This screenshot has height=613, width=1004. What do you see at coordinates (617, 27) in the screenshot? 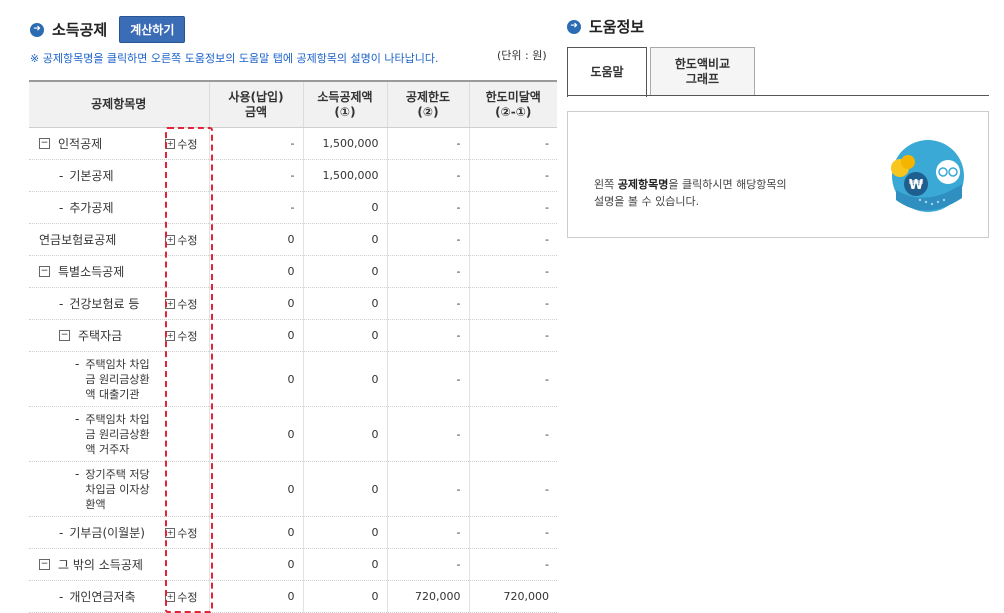
I see `help-title: 도움정보` at bounding box center [617, 27].